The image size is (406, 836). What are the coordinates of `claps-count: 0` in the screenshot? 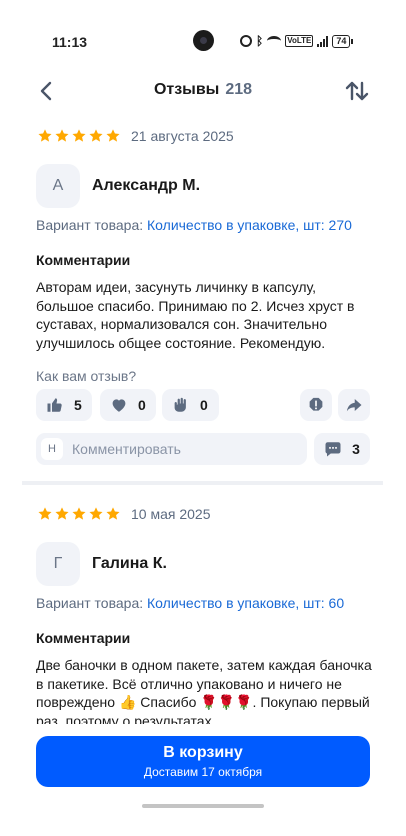 It's located at (204, 405).